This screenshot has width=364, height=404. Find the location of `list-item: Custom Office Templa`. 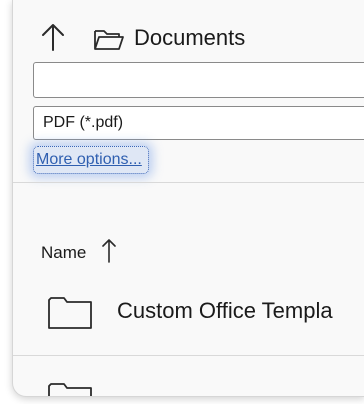

list-item: Custom Office Templa is located at coordinates (188, 311).